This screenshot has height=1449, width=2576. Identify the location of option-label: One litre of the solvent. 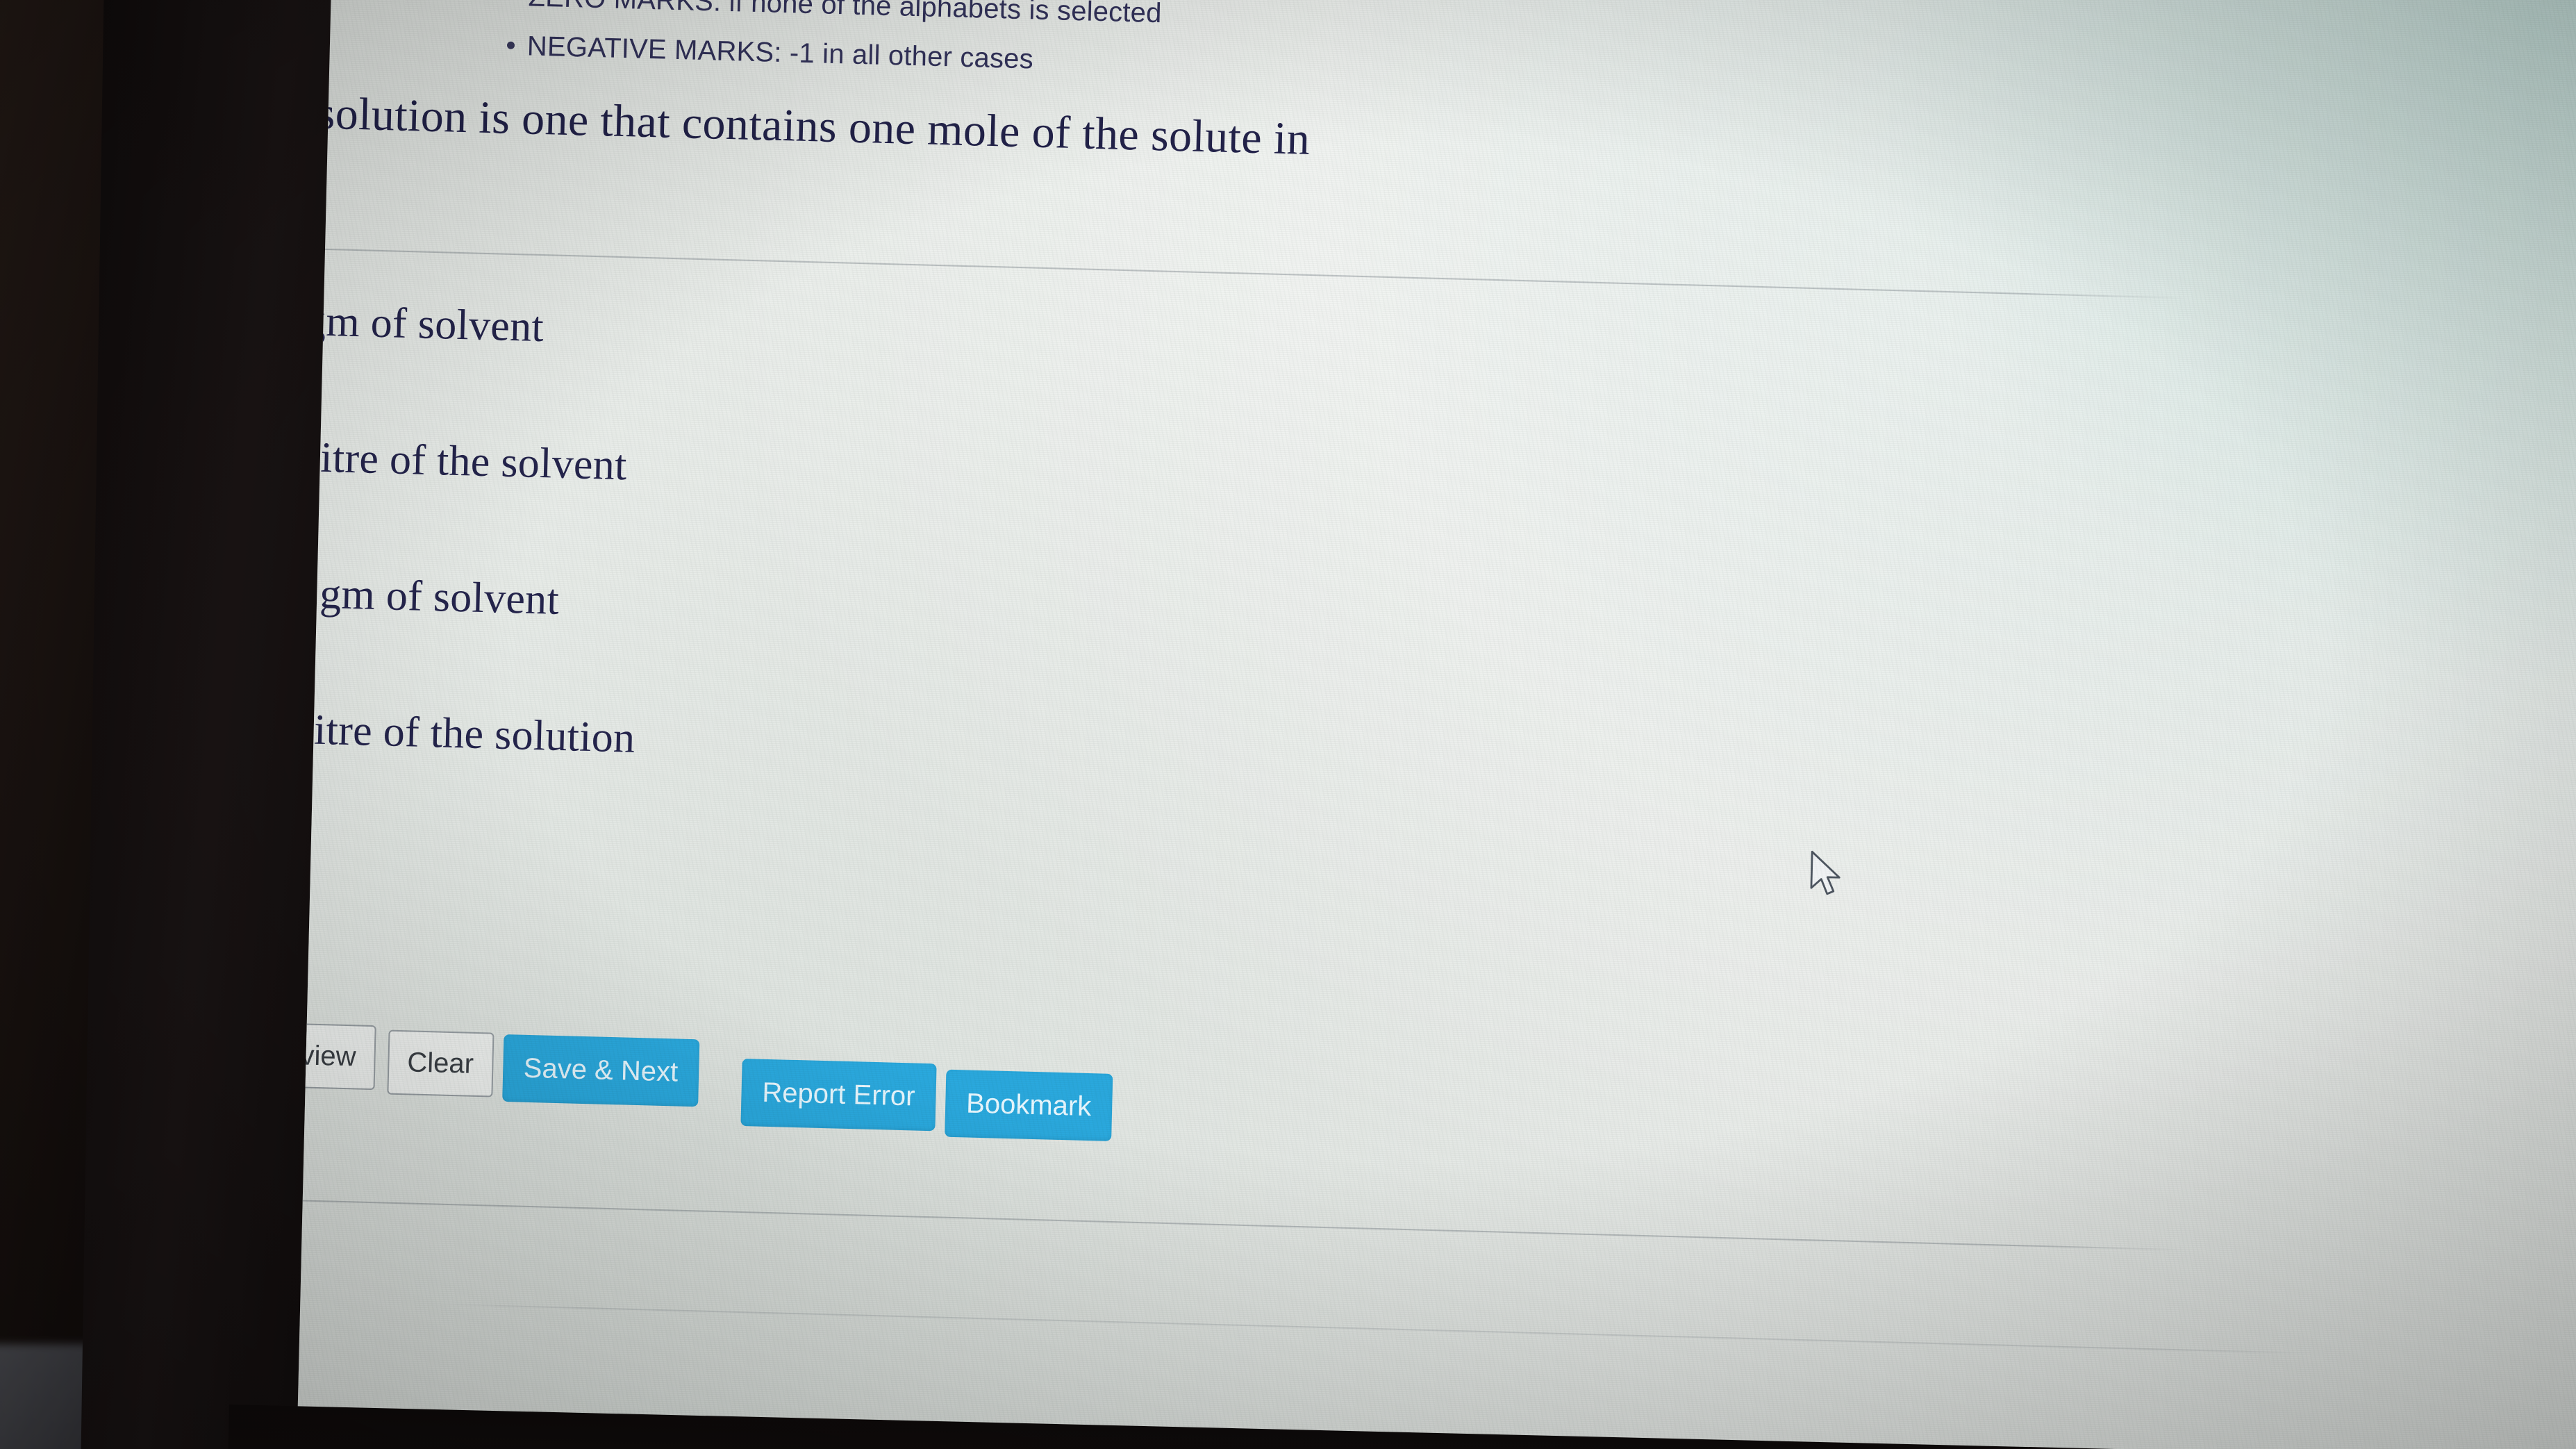
(462, 460).